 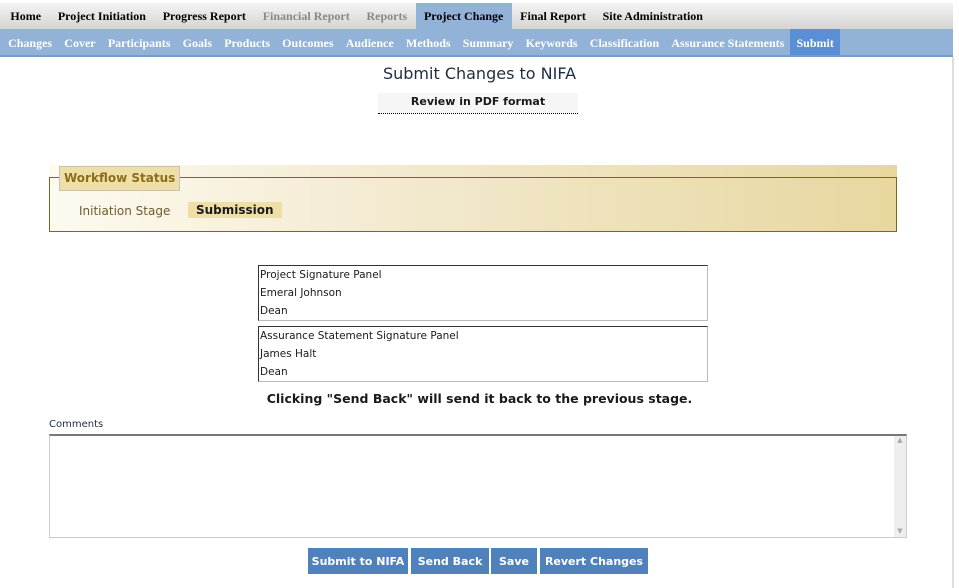 I want to click on send-back-button: Send Back, so click(x=450, y=561).